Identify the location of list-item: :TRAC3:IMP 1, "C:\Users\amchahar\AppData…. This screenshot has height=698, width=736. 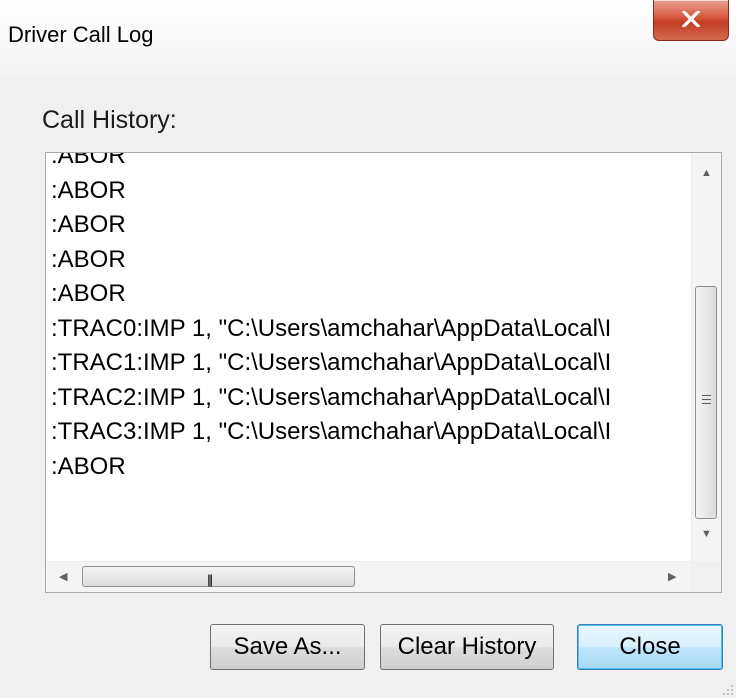
(369, 432).